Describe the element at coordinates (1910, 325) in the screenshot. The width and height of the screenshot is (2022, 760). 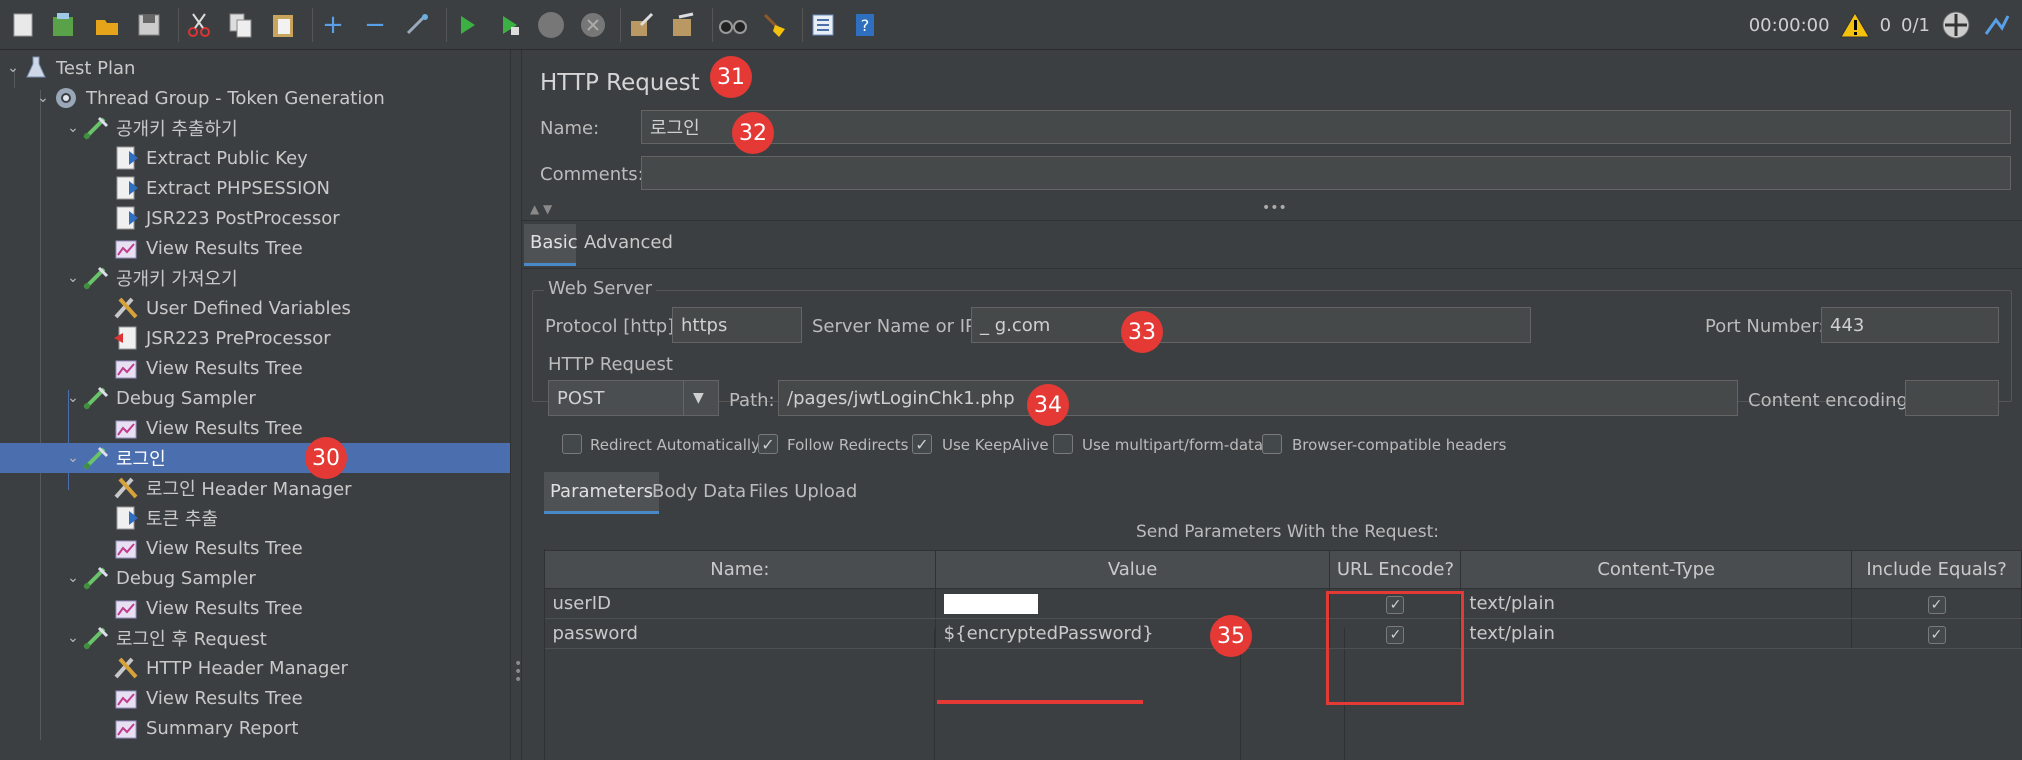
I see `port-field: 443` at that location.